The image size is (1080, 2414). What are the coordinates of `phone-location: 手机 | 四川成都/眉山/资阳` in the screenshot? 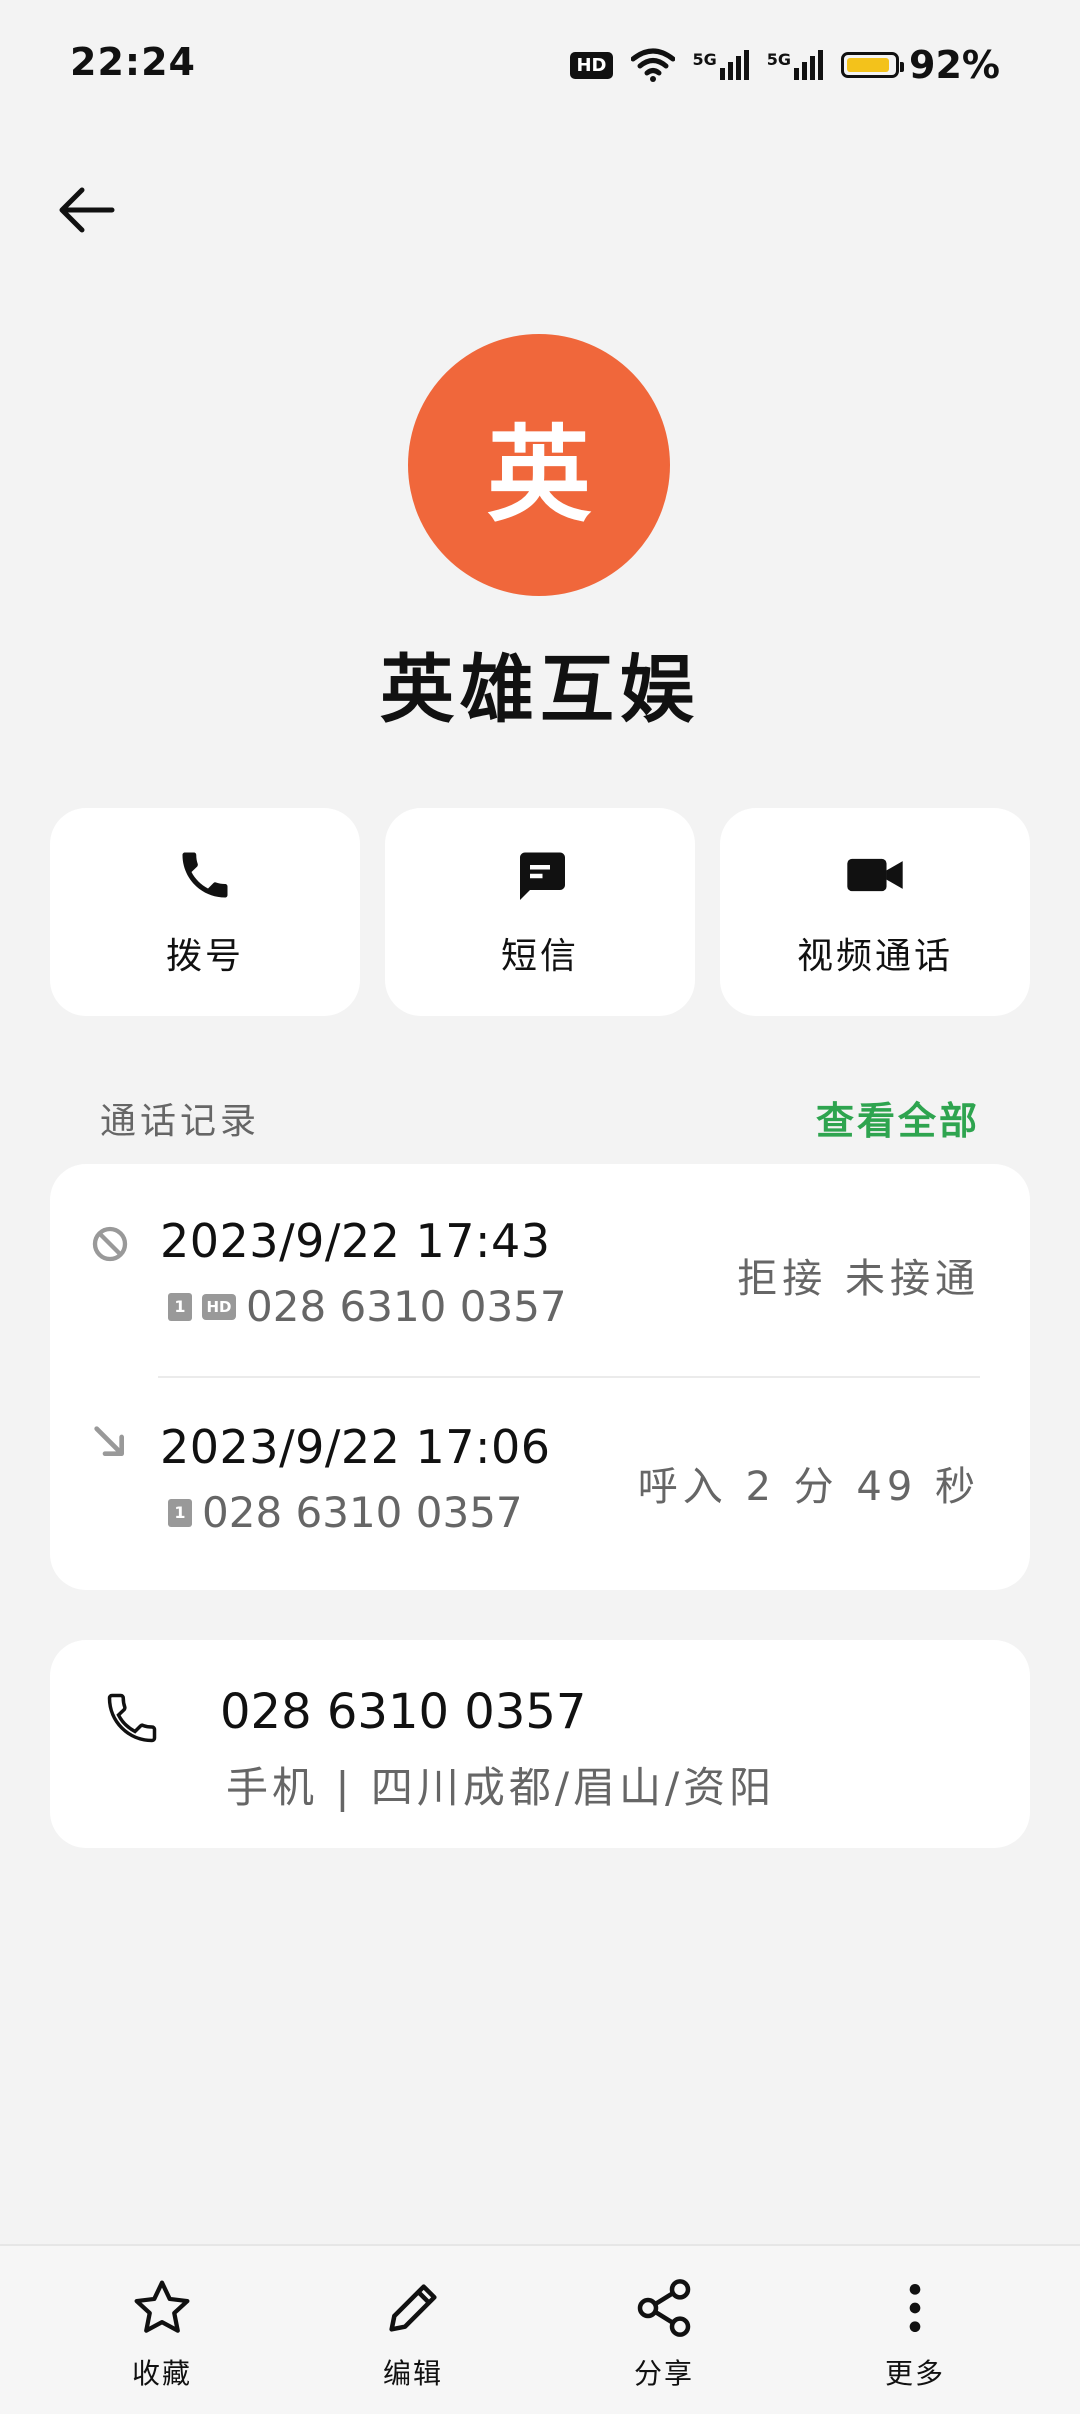 It's located at (501, 1787).